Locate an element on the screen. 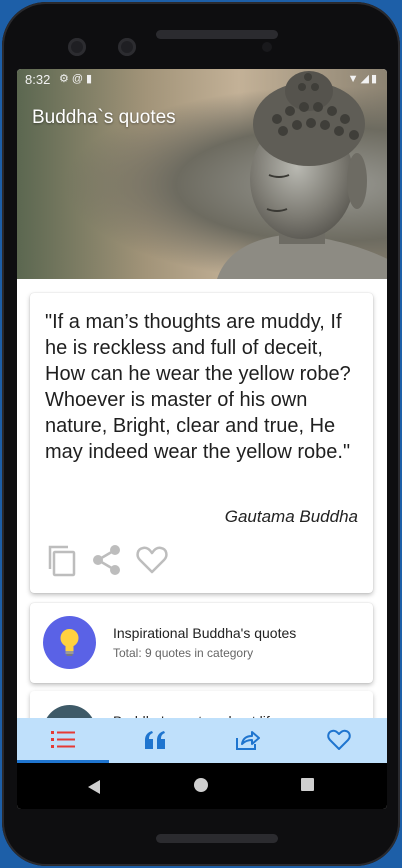 This screenshot has height=868, width=402. favorite-quote-button is located at coordinates (152, 560).